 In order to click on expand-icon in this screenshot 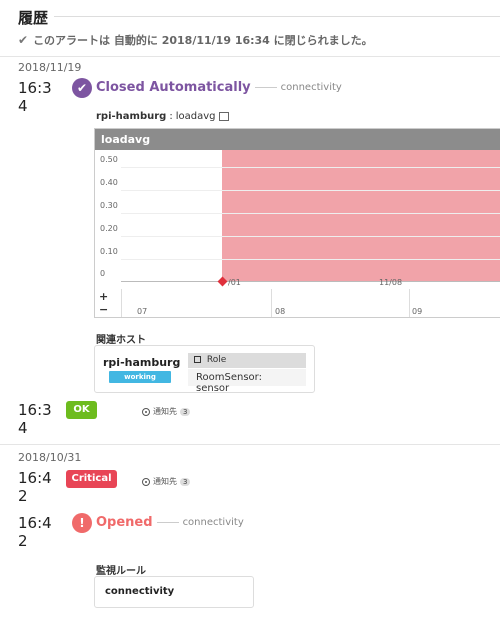, I will do `click(224, 116)`.